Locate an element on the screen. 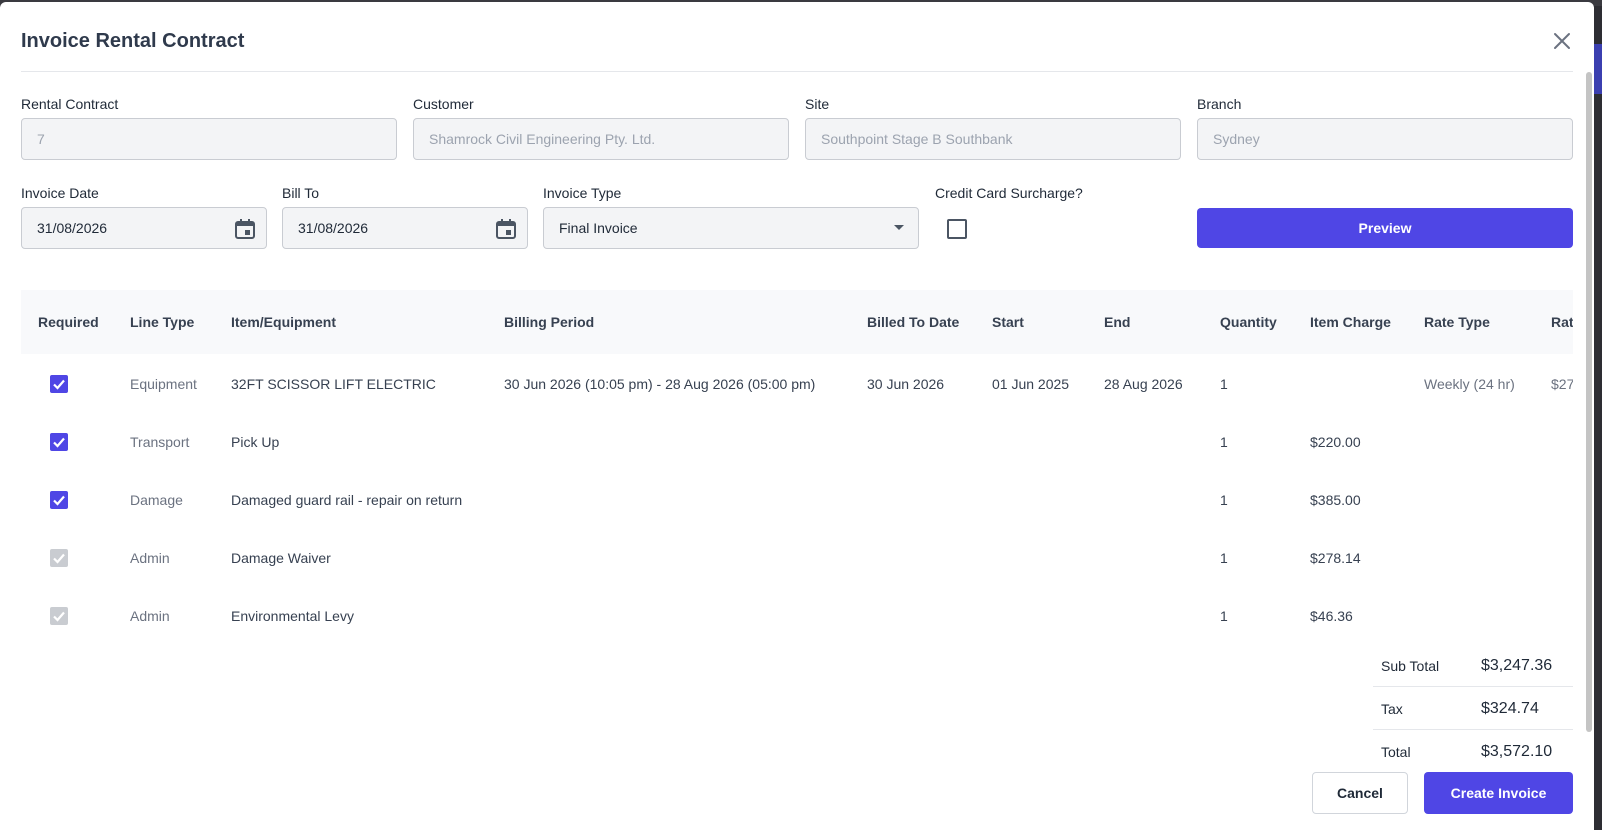  col-quantity: Quantity is located at coordinates (1248, 322).